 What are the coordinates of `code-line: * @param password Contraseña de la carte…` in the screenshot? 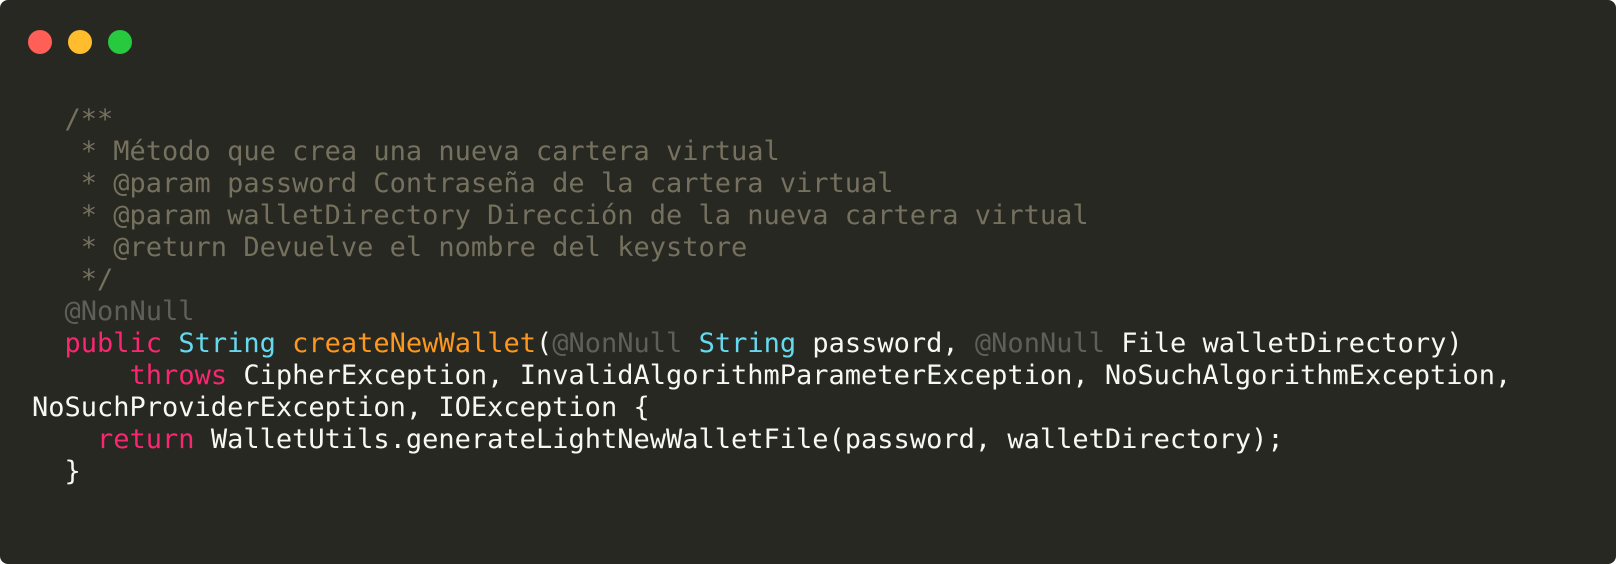 It's located at (771, 184).